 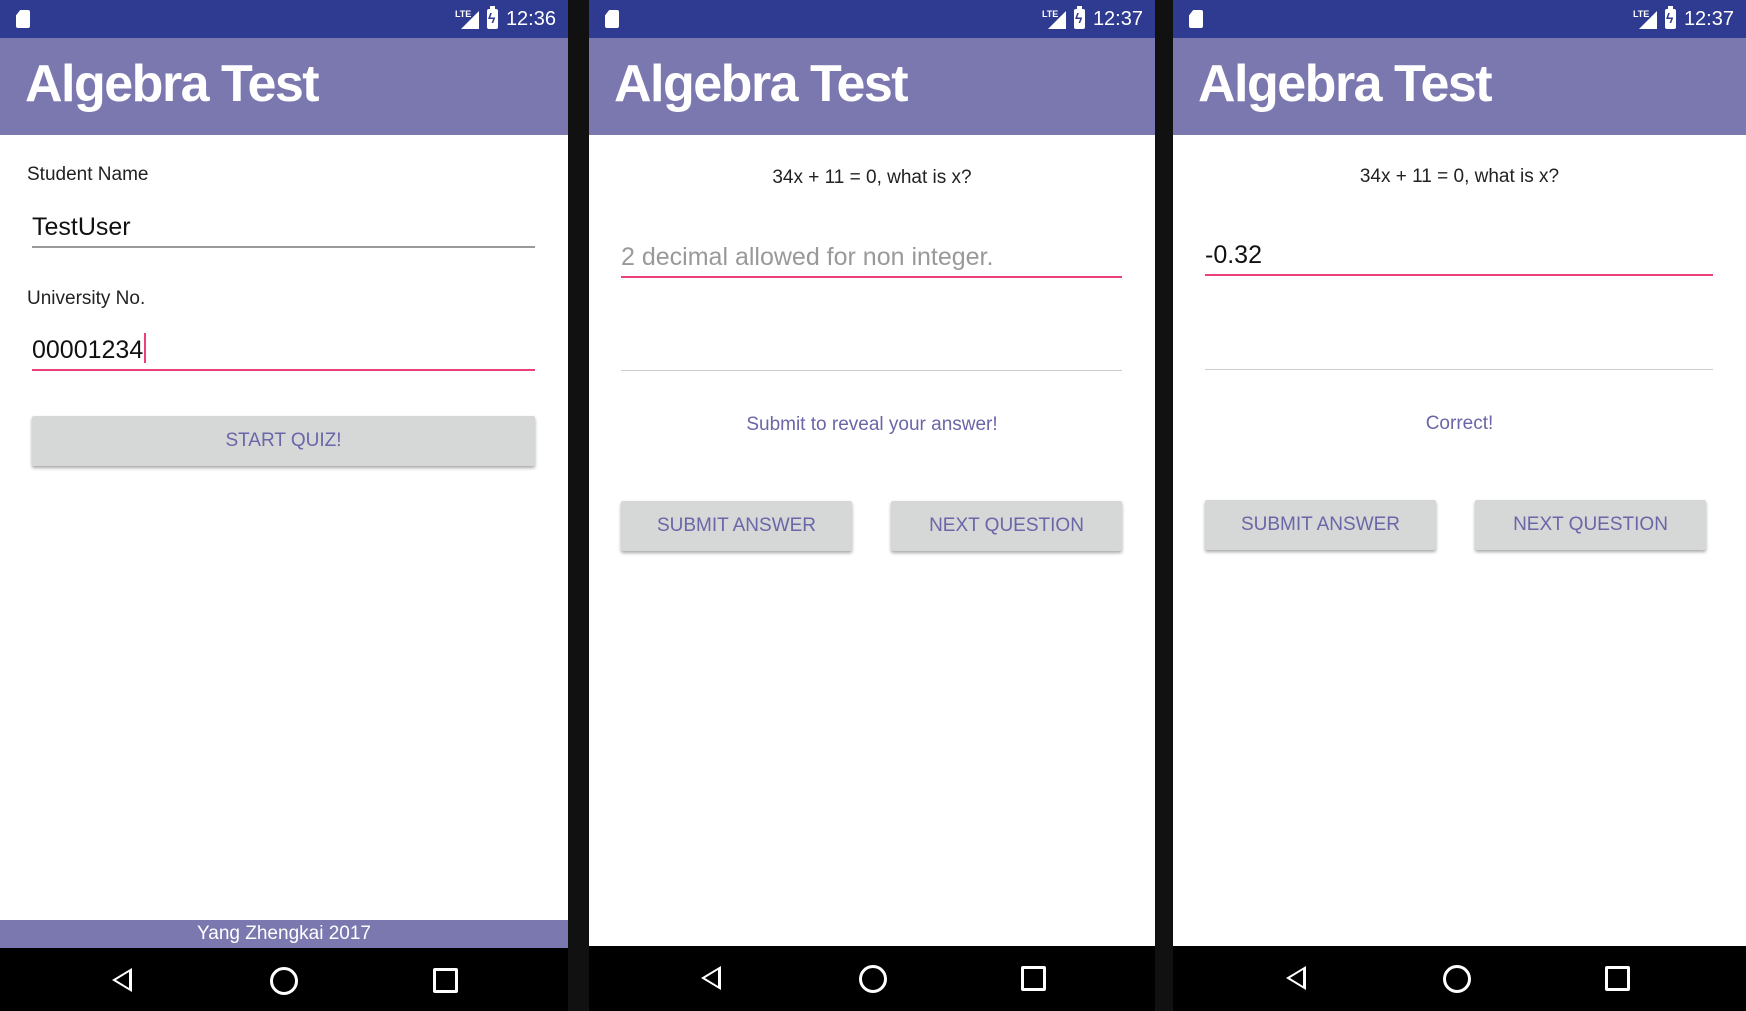 I want to click on answer-field: 2 decimal allowed for non integer., so click(x=871, y=258).